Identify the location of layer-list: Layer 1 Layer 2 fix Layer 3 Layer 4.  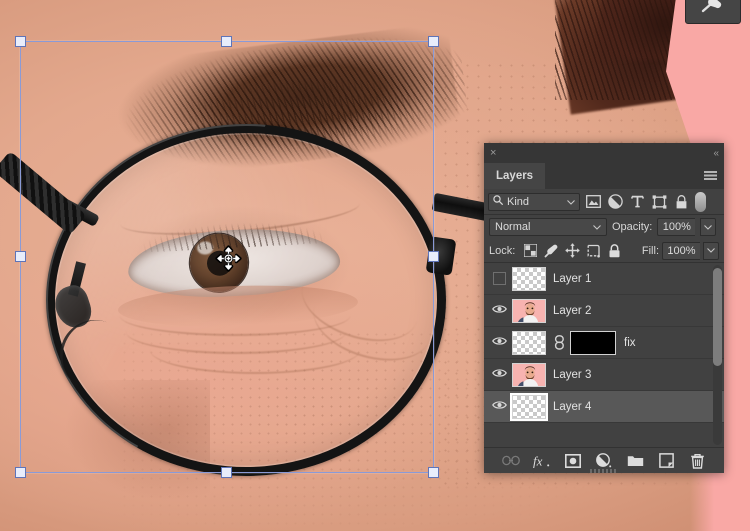
(604, 355).